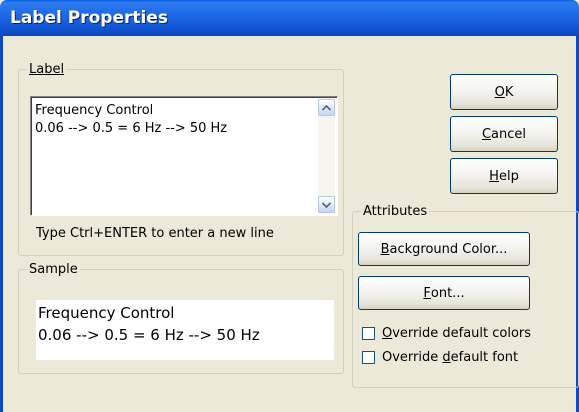  I want to click on cancel-button: Cancel, so click(504, 134).